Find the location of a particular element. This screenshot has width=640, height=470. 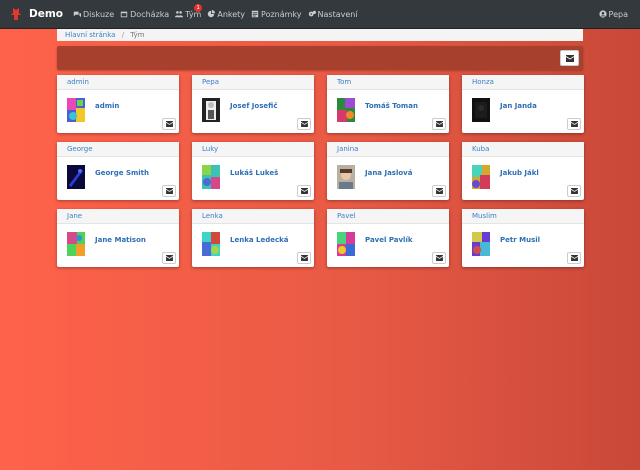

member-card: Luky Lukáš Lukeš is located at coordinates (253, 171).